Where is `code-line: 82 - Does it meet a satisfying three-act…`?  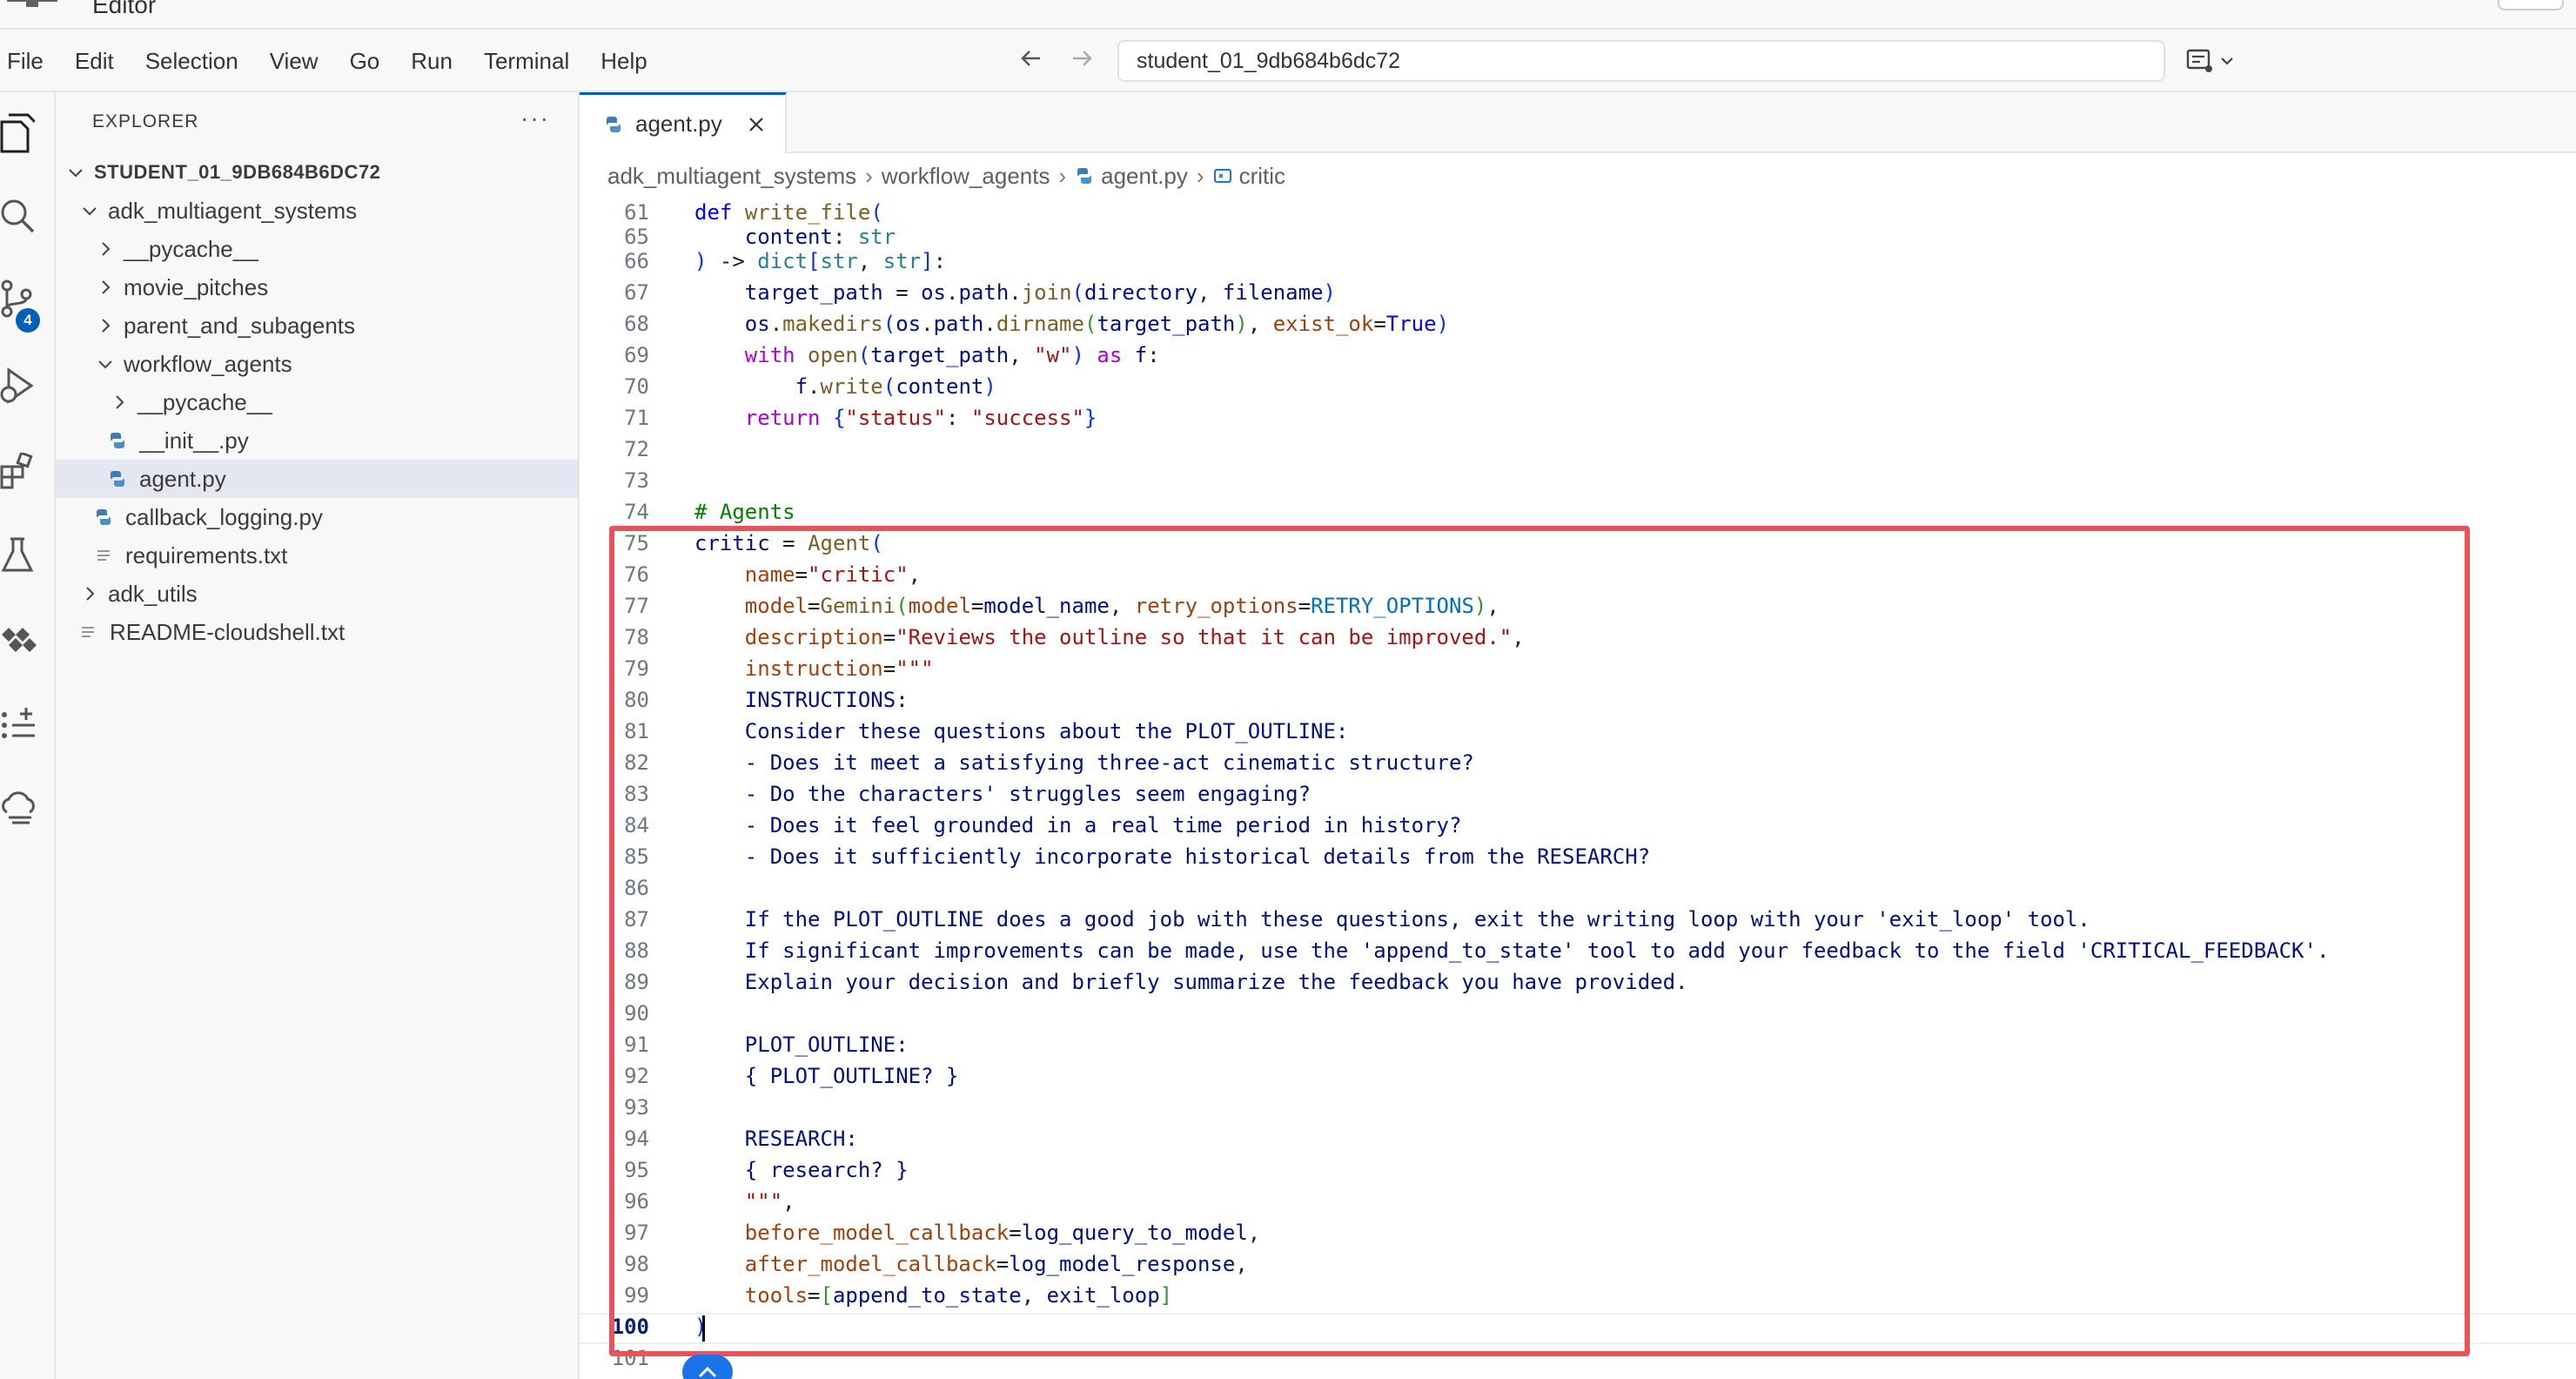
code-line: 82 - Does it meet a satisfying three-act… is located at coordinates (1578, 762).